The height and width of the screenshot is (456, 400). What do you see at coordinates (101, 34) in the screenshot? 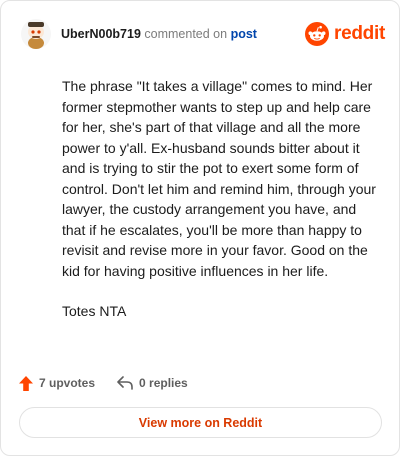
I see `username-link: UberN00b719` at bounding box center [101, 34].